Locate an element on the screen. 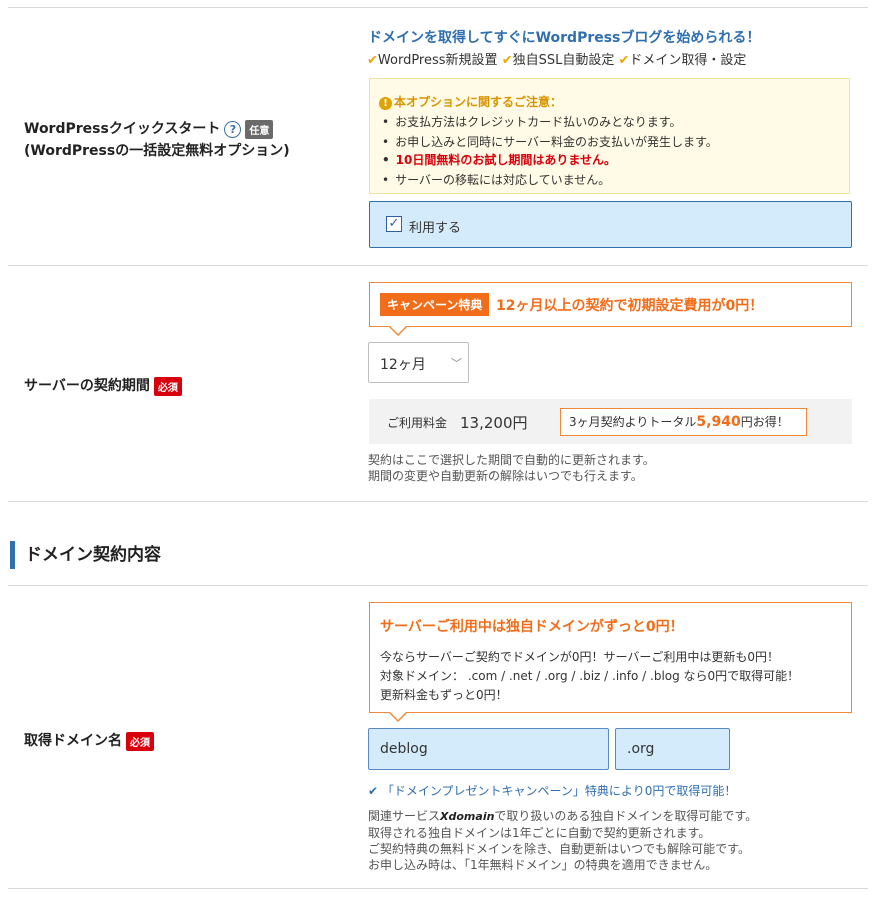 This screenshot has width=881, height=902. campaign-box: キャンペーン特典 12ヶ月以上の契約で初期設定費用が0円！ is located at coordinates (610, 304).